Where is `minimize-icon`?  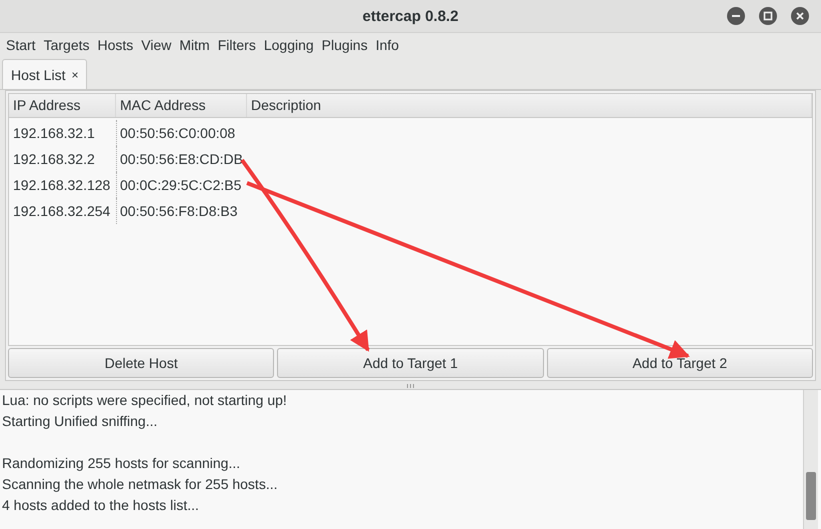 minimize-icon is located at coordinates (736, 16).